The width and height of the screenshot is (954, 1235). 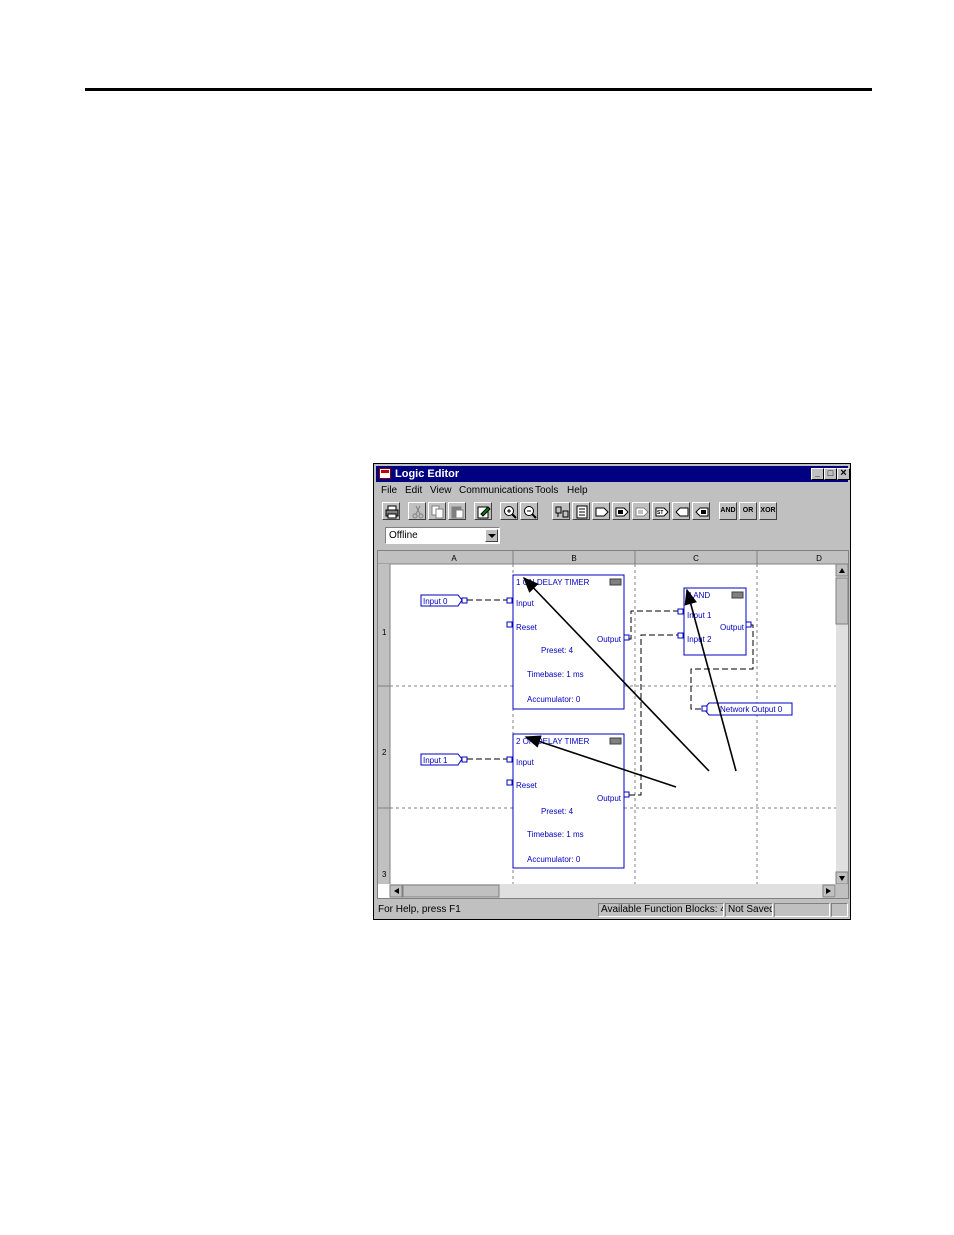 What do you see at coordinates (555, 834) in the screenshot?
I see `timer-2-timebase: Timebase: 1 ms` at bounding box center [555, 834].